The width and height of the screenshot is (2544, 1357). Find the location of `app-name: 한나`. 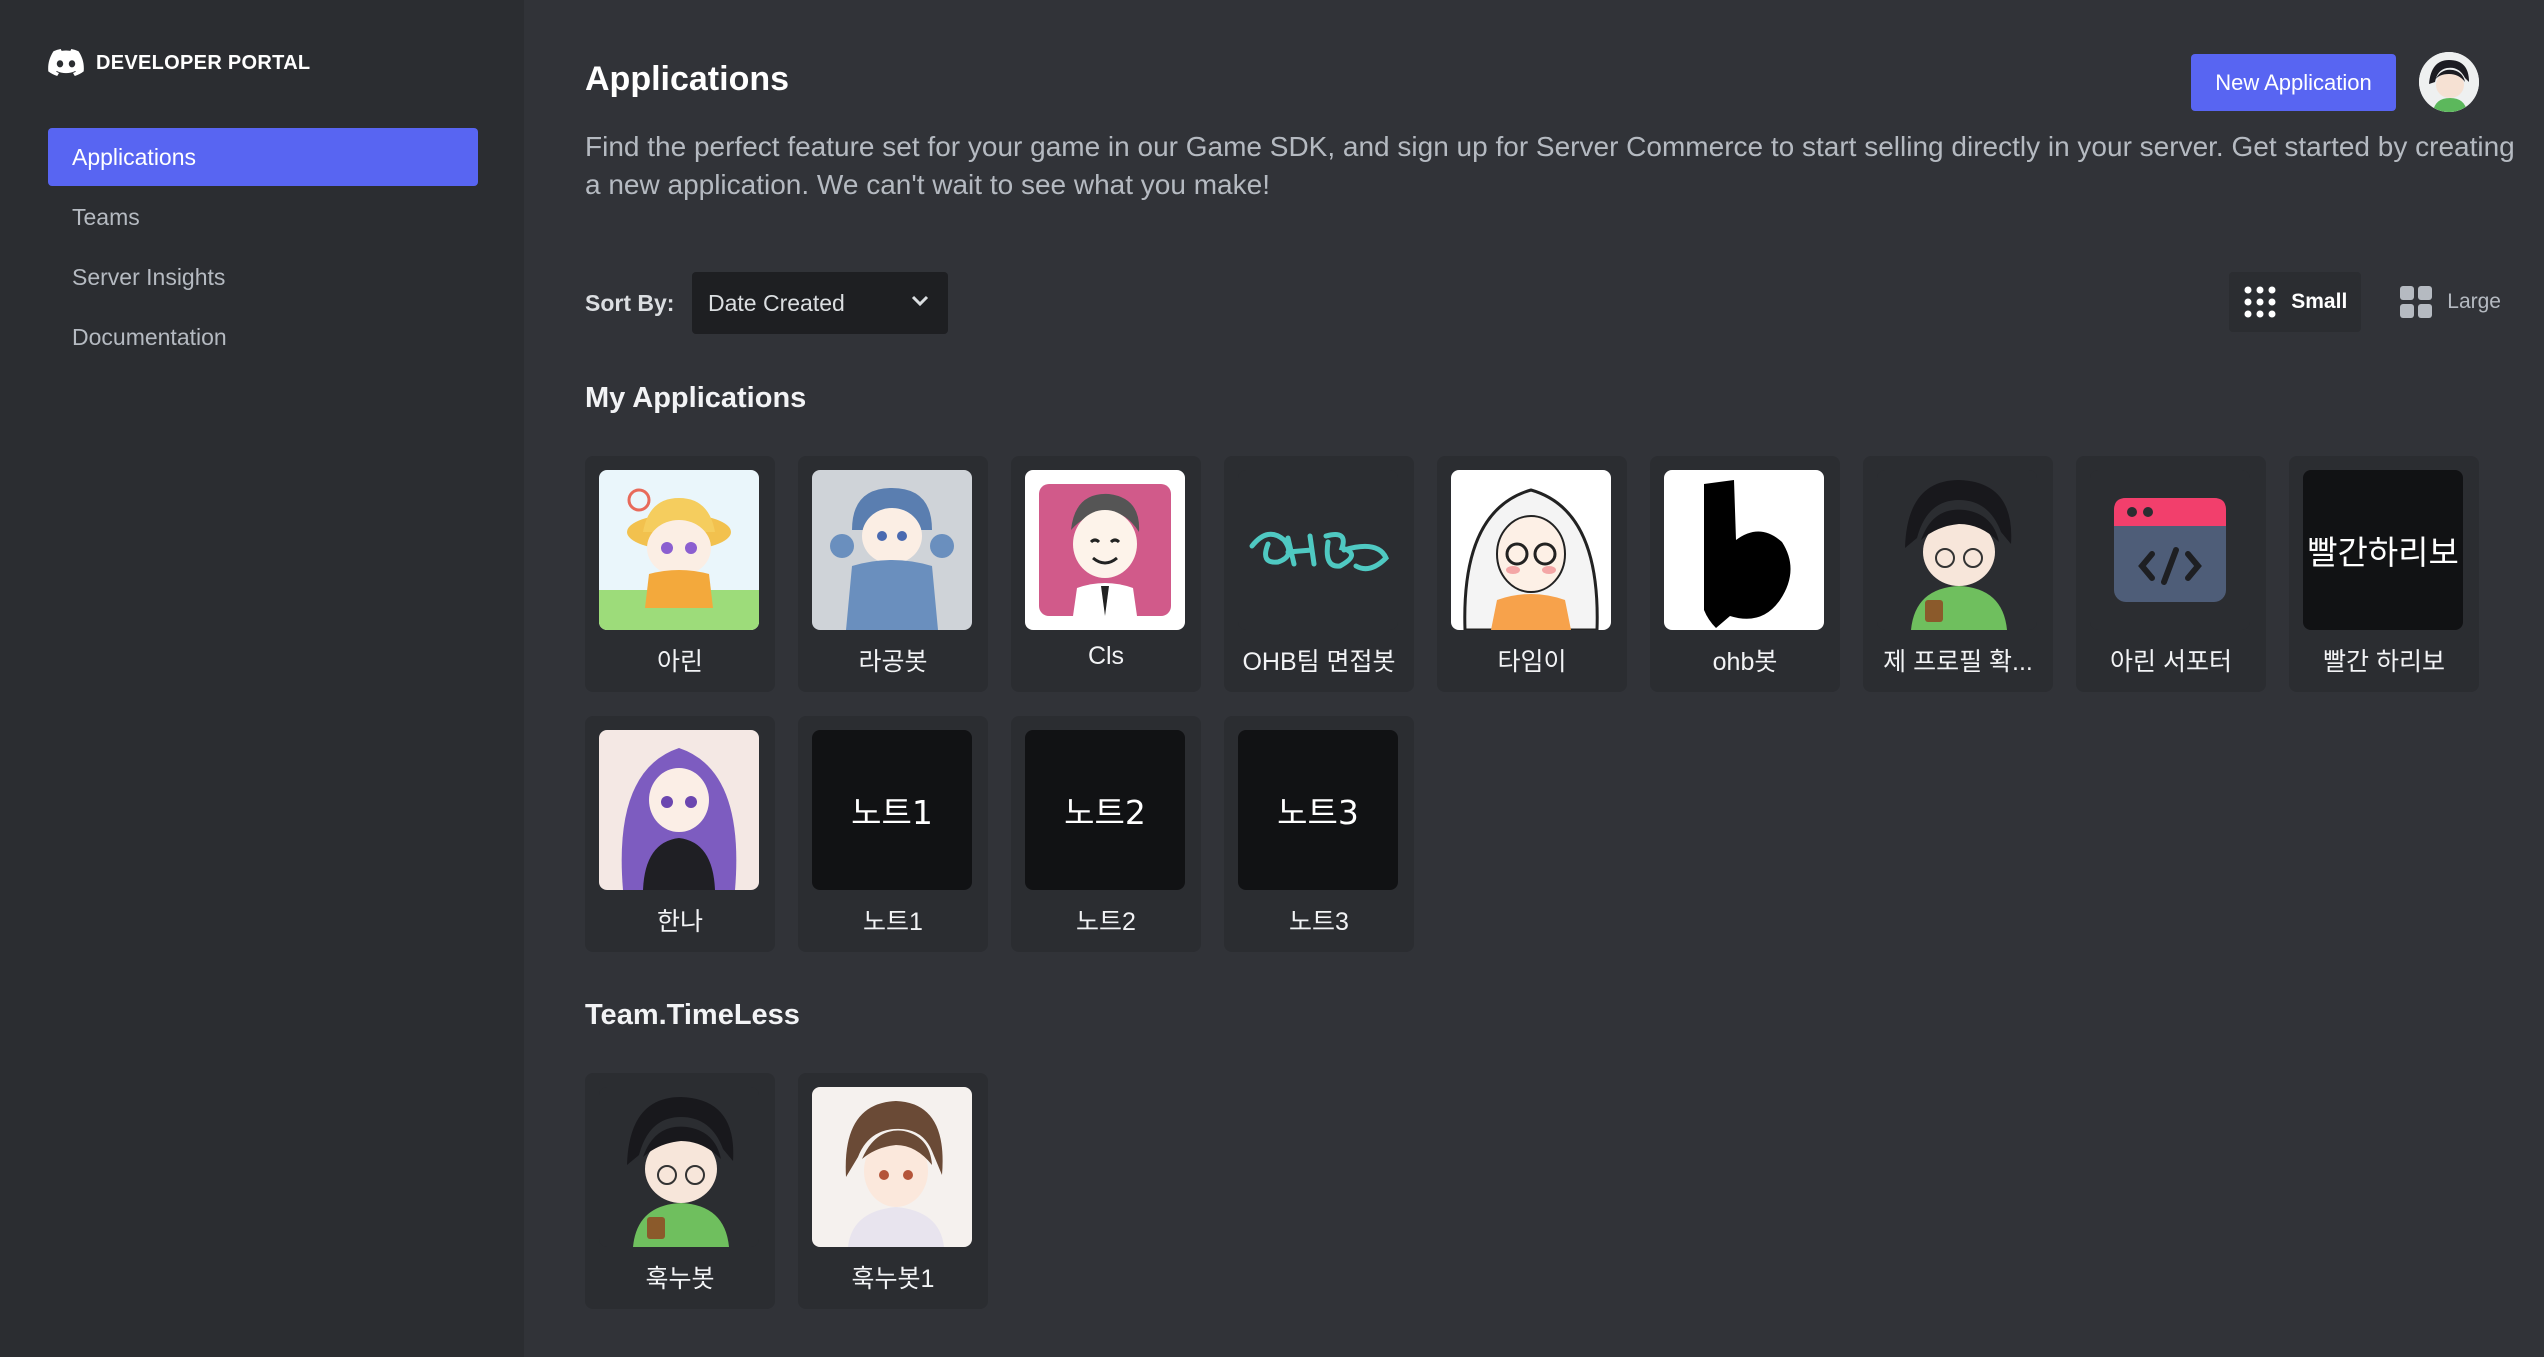

app-name: 한나 is located at coordinates (679, 922).